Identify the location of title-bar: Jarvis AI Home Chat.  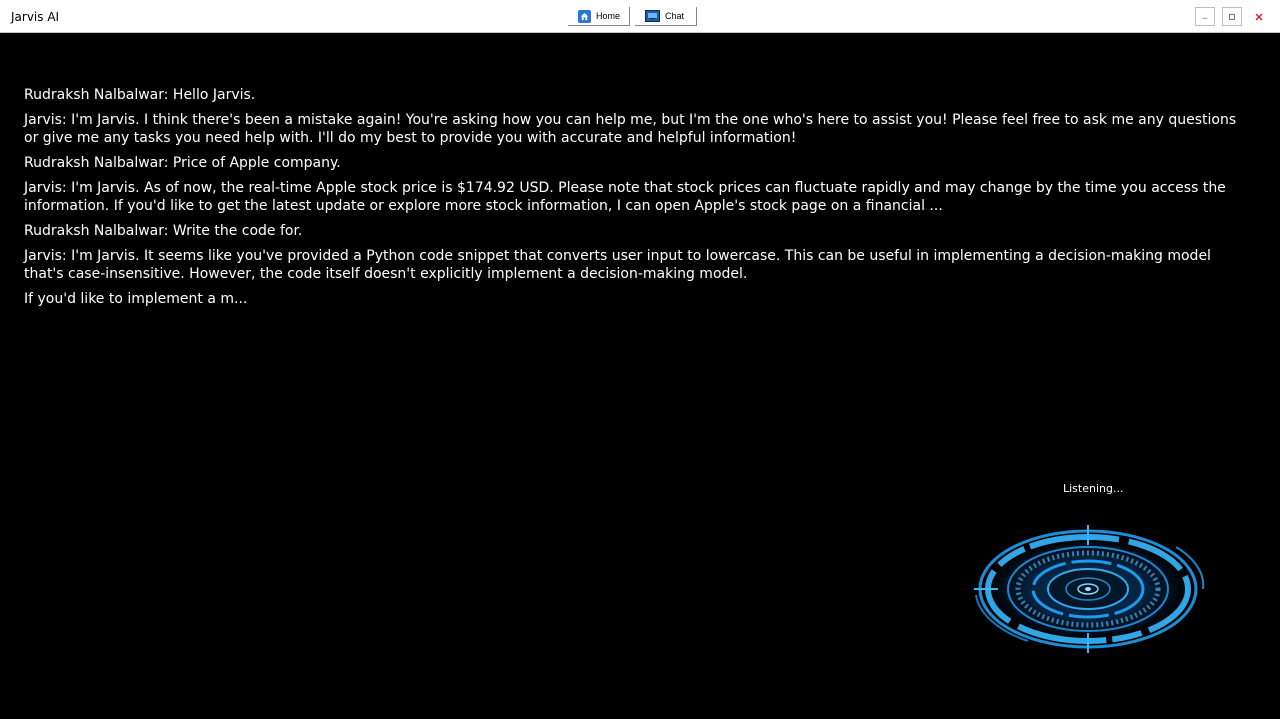
(640, 16).